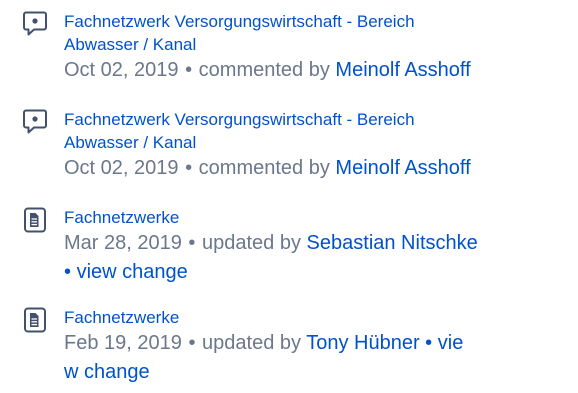 The width and height of the screenshot is (578, 393). What do you see at coordinates (107, 372) in the screenshot?
I see `view-change-label-part-2: w change` at bounding box center [107, 372].